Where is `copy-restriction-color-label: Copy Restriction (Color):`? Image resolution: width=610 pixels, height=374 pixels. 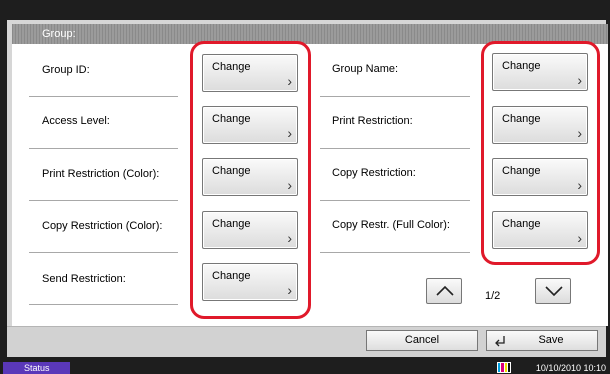
copy-restriction-color-label: Copy Restriction (Color): is located at coordinates (102, 226).